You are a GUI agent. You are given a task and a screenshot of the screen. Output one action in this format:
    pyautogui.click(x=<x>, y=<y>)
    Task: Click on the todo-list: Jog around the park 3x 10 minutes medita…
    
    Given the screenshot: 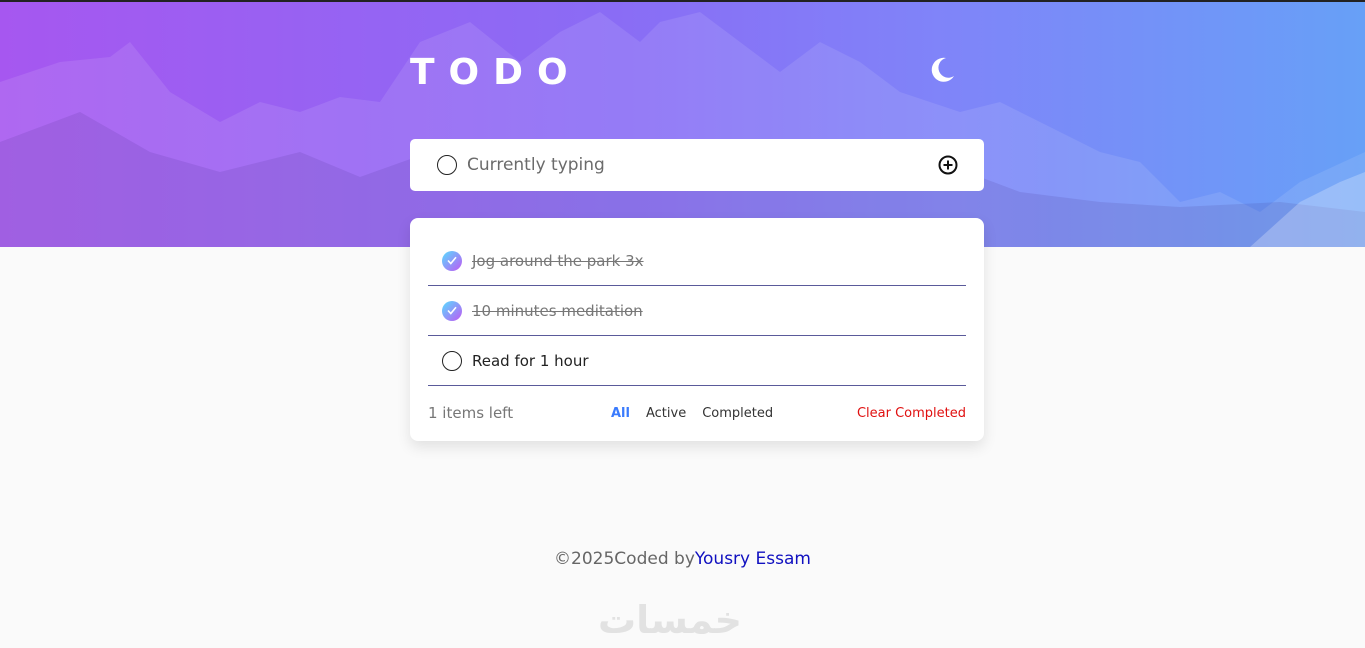 What is the action you would take?
    pyautogui.click(x=697, y=329)
    